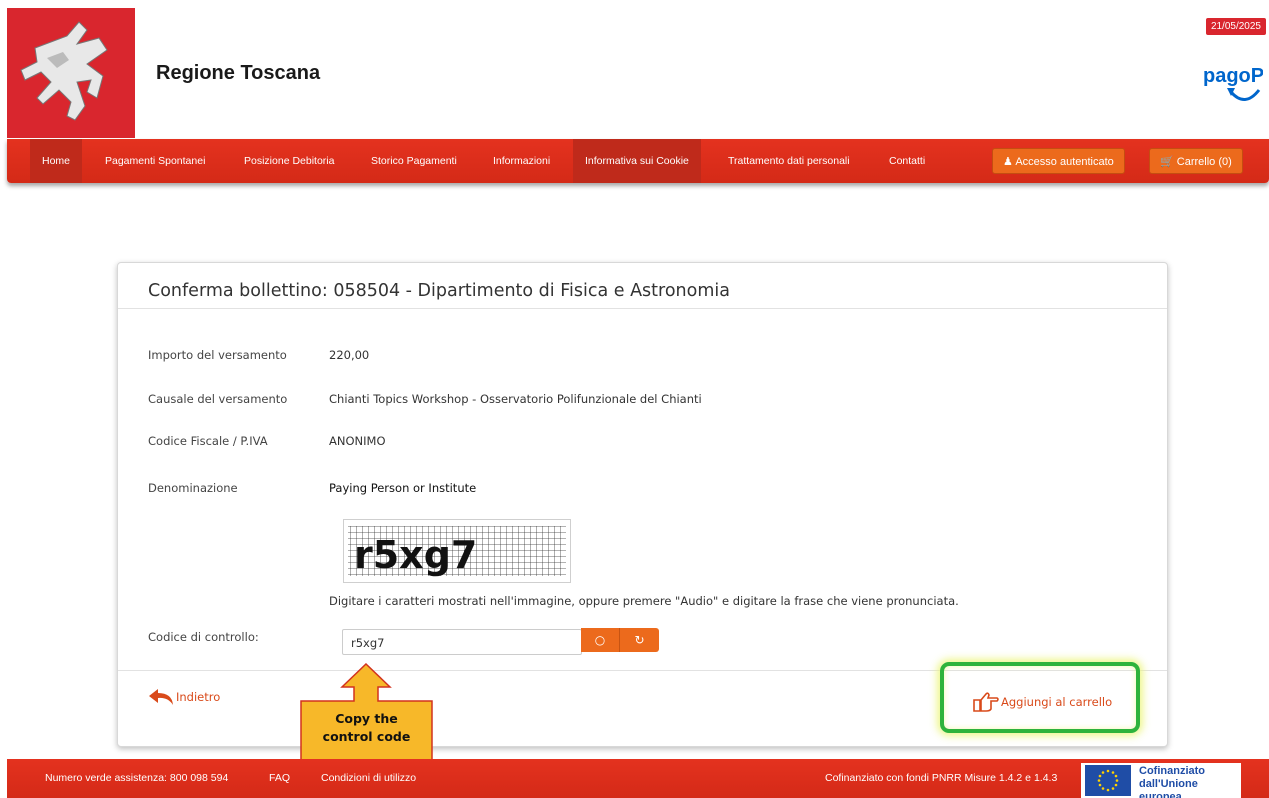  I want to click on captcha-buttons: ○ ↻, so click(620, 640).